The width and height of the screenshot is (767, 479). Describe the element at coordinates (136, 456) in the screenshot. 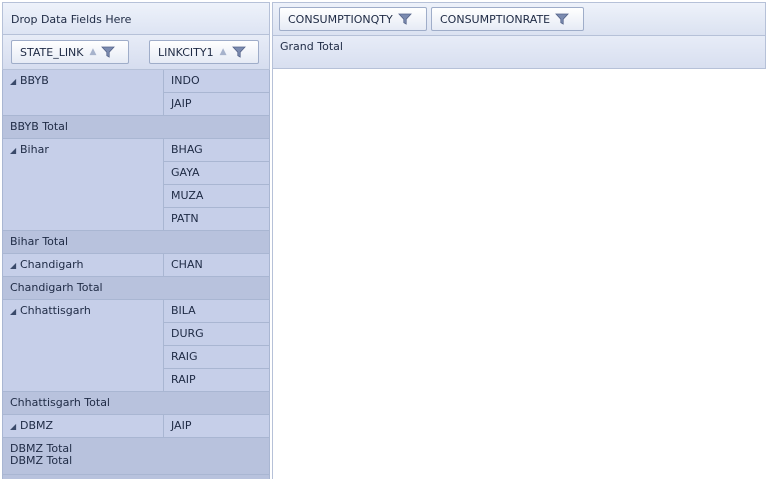

I see `row-total-dbmz: DBMZ Total DBMZ Total` at that location.